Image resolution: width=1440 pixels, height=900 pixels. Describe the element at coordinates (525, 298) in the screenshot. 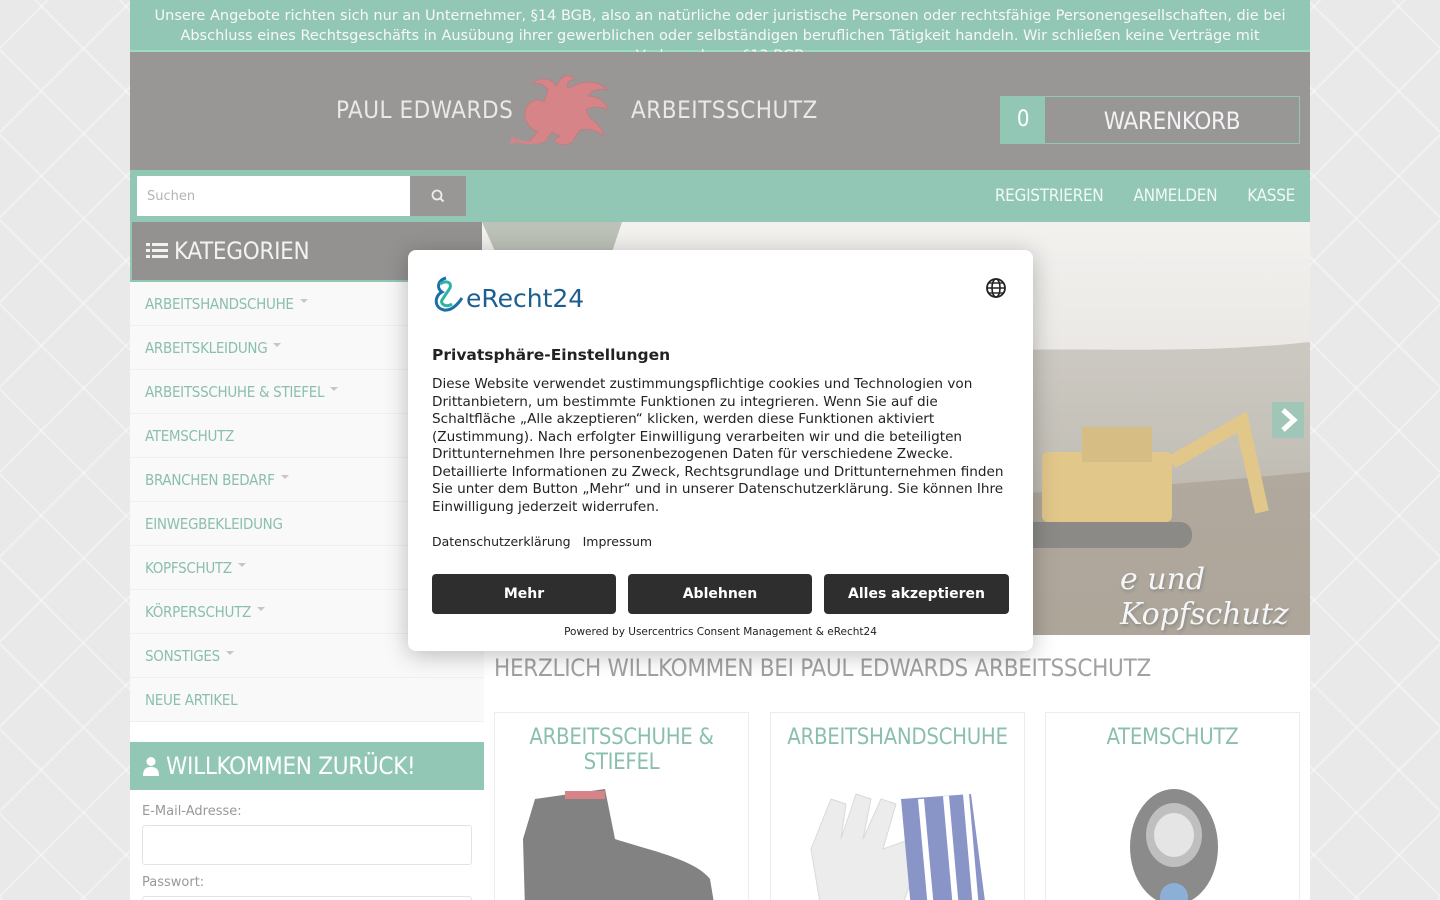

I see `erecht24-logo-text: eRecht24` at that location.